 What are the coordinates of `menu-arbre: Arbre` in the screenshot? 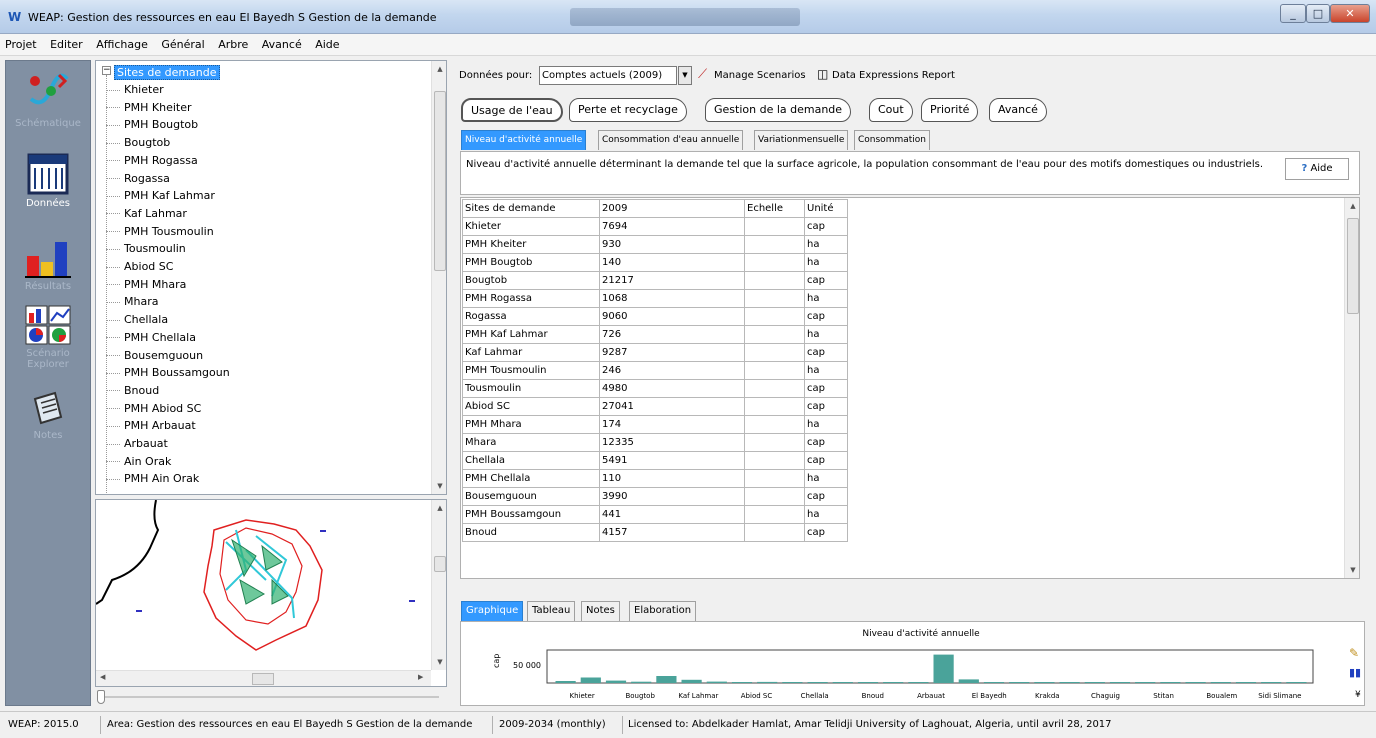 It's located at (233, 42).